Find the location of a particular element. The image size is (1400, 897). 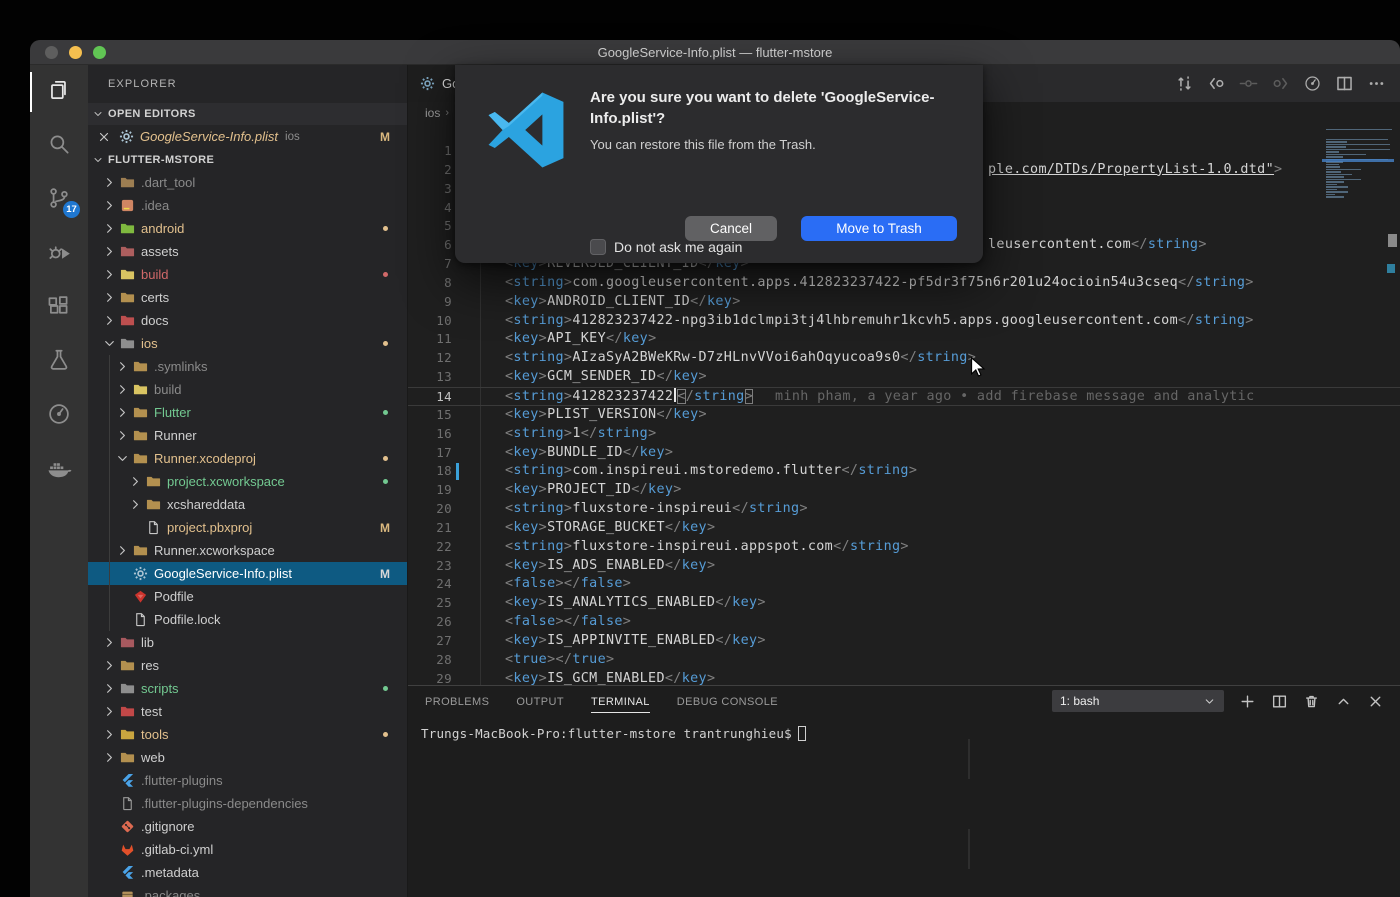

activity-item-search is located at coordinates (59, 146).